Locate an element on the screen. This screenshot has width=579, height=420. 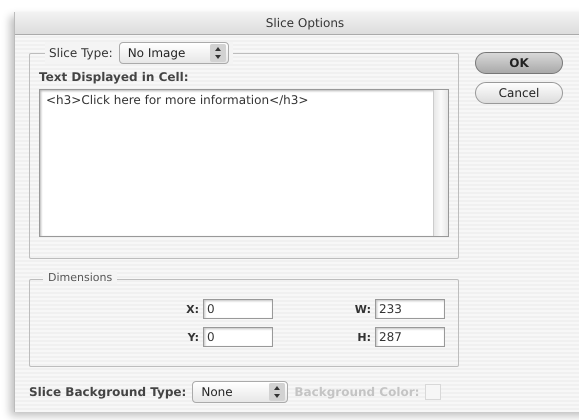
dimensions-title: Dimensions is located at coordinates (80, 277).